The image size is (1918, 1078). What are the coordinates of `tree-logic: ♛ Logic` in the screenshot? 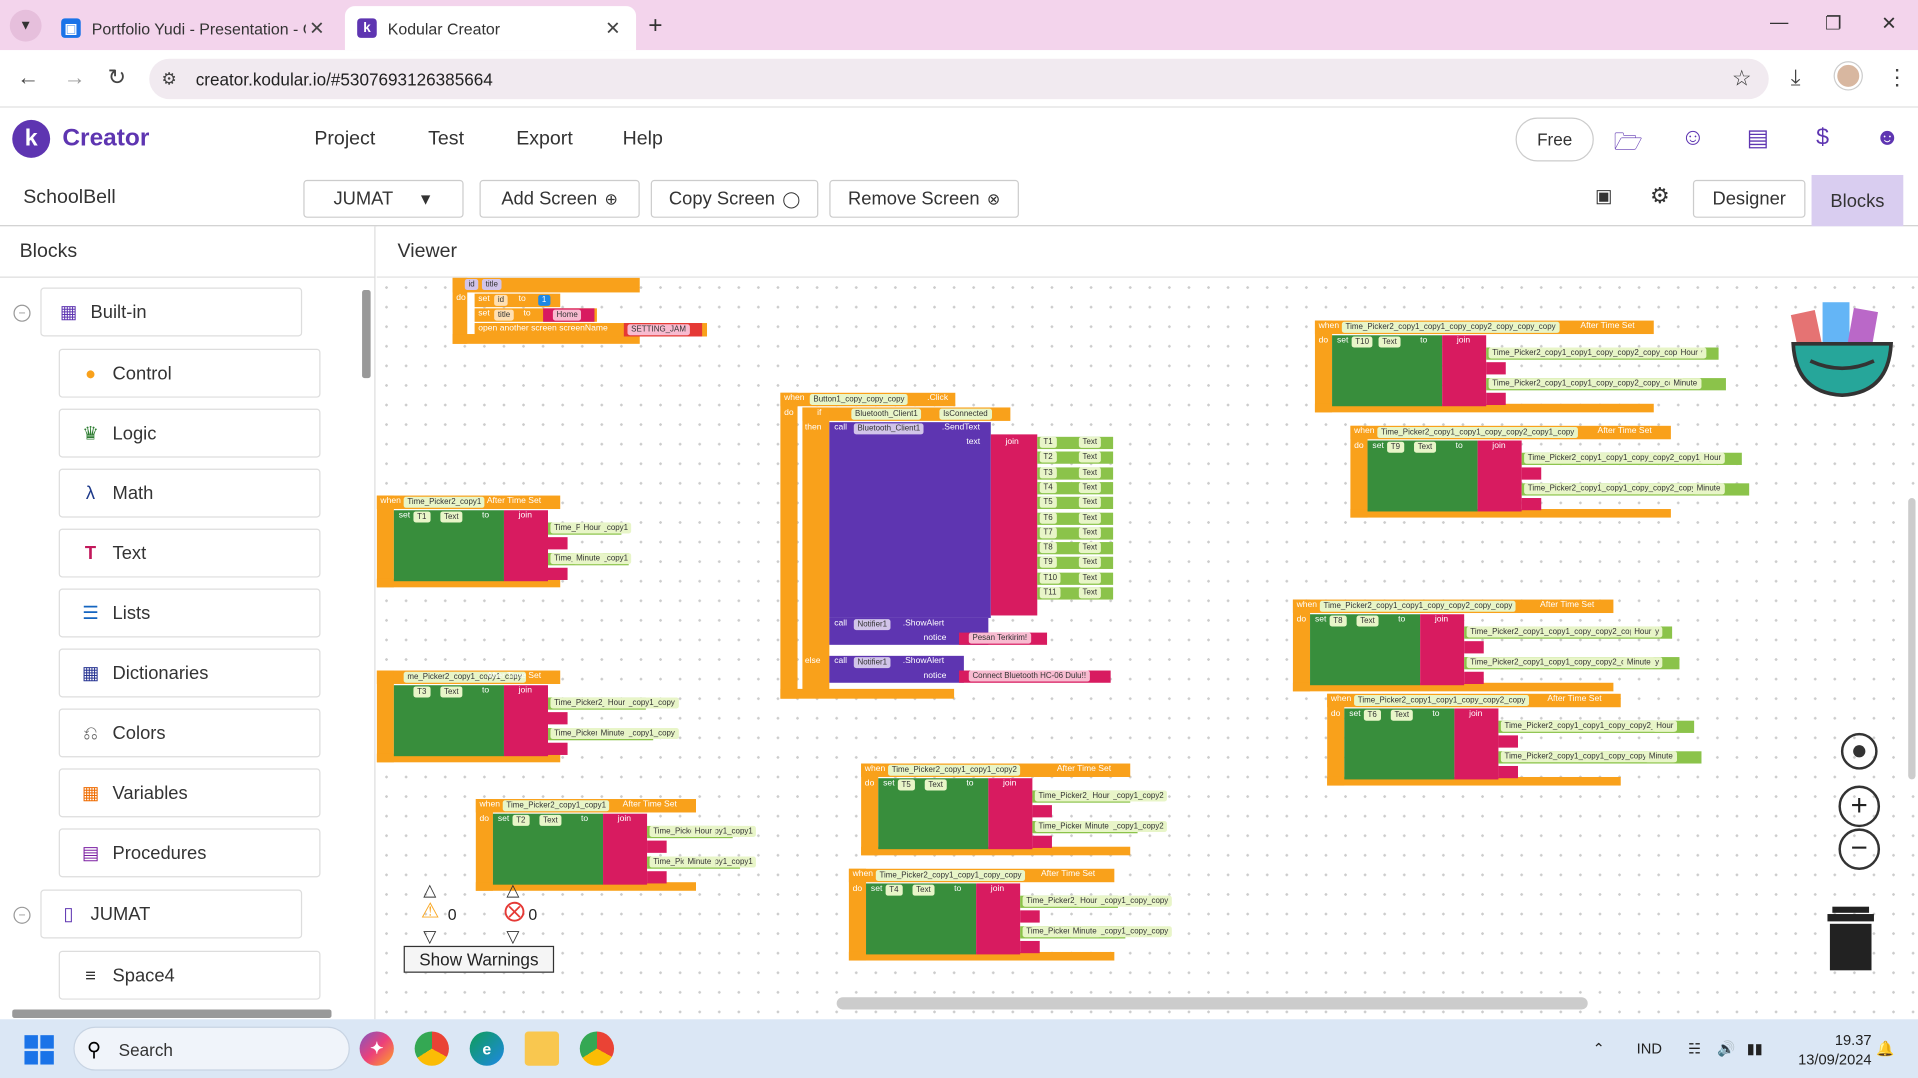 It's located at (189, 433).